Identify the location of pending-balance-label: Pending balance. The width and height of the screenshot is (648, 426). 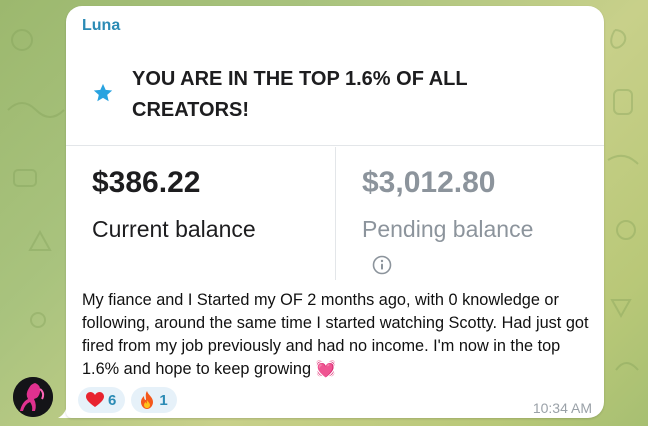
(448, 229).